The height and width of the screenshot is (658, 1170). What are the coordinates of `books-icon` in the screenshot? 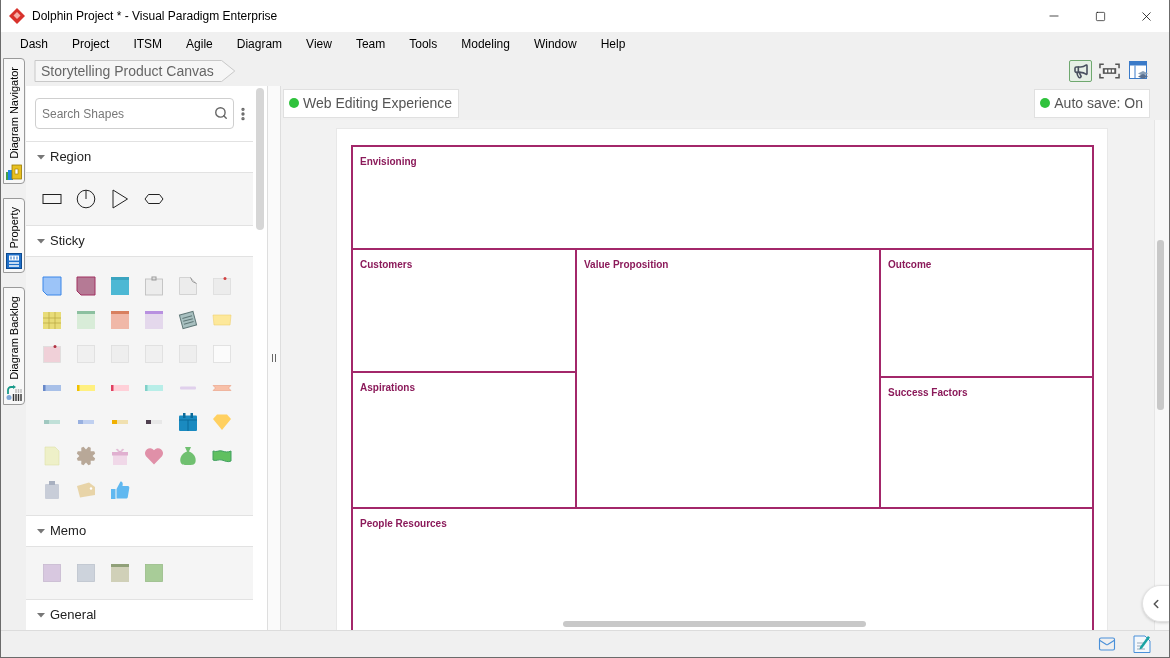 It's located at (14, 171).